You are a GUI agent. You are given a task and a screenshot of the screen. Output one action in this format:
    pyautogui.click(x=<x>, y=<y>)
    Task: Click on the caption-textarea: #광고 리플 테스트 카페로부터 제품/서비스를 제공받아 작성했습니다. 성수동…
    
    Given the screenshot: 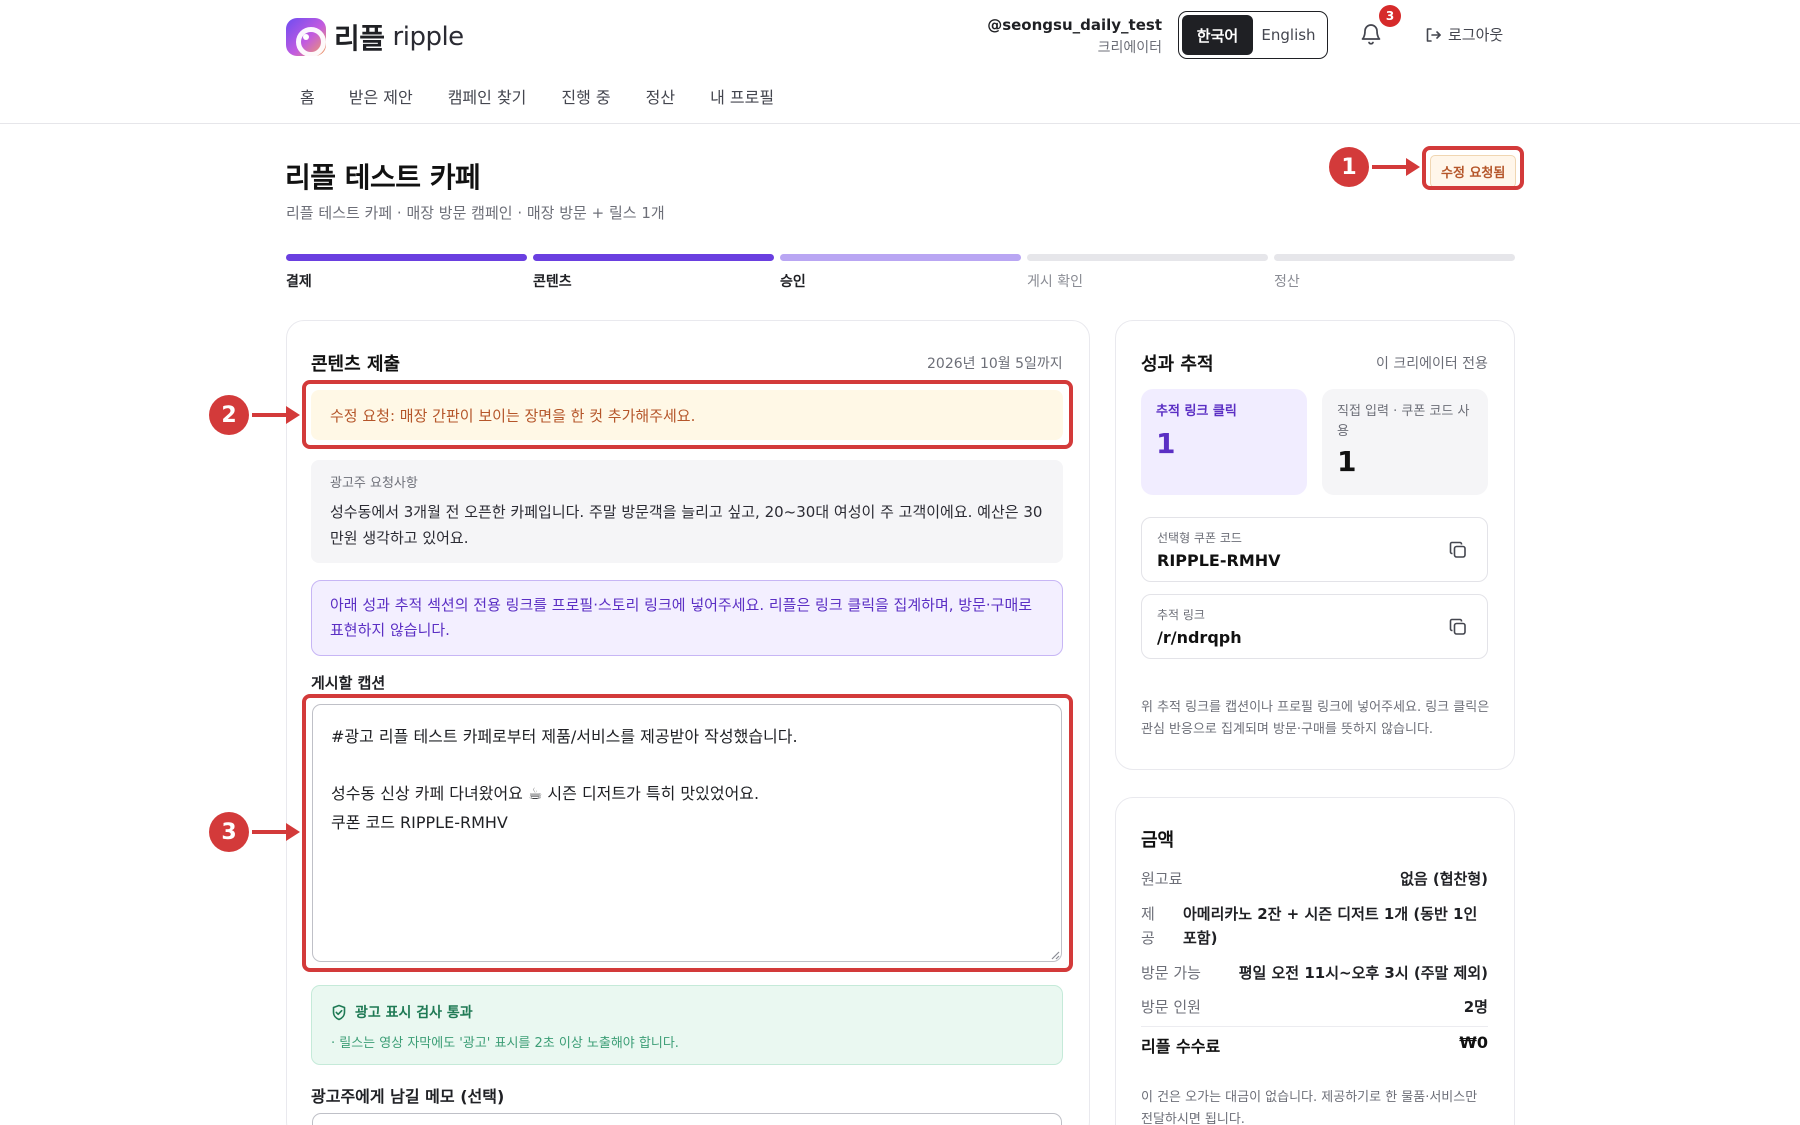 What is the action you would take?
    pyautogui.click(x=687, y=833)
    